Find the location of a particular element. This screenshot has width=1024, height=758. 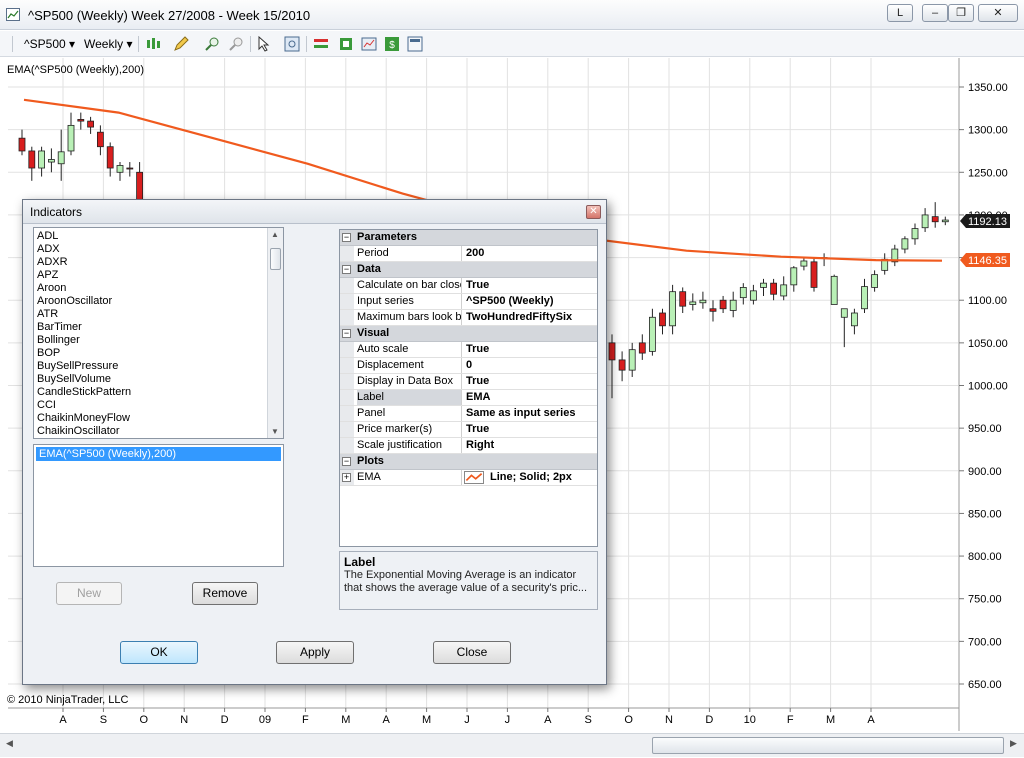

property-row: Displacement 0 is located at coordinates (468, 366).